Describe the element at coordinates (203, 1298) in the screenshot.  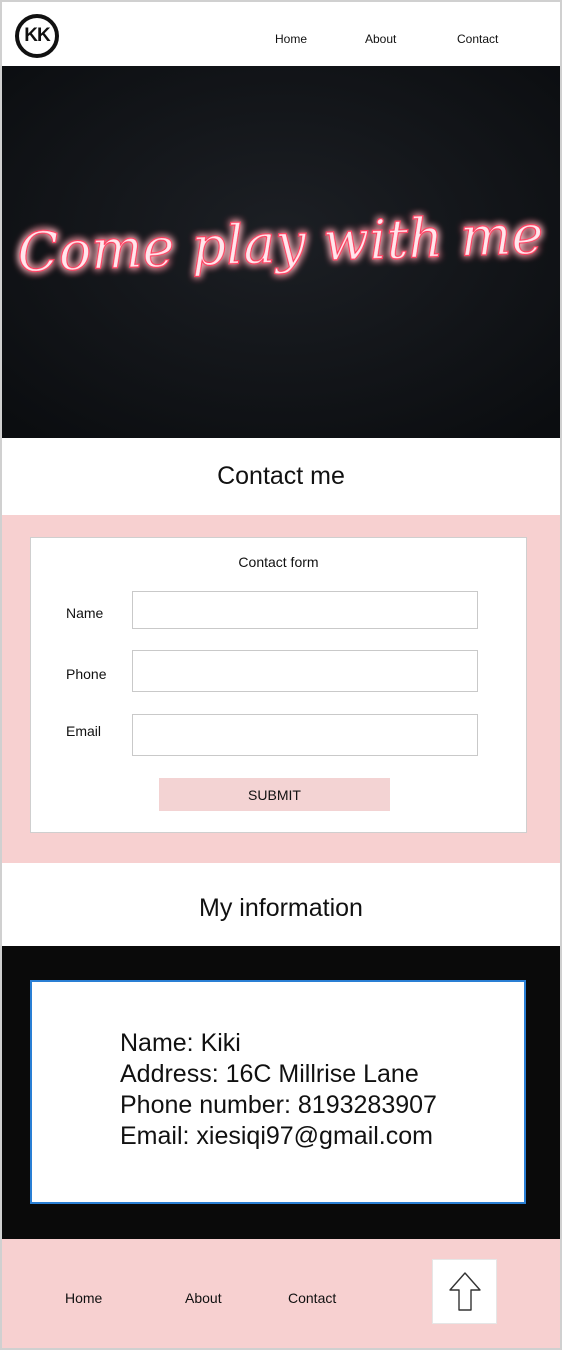
I see `footer-about-link: About` at that location.